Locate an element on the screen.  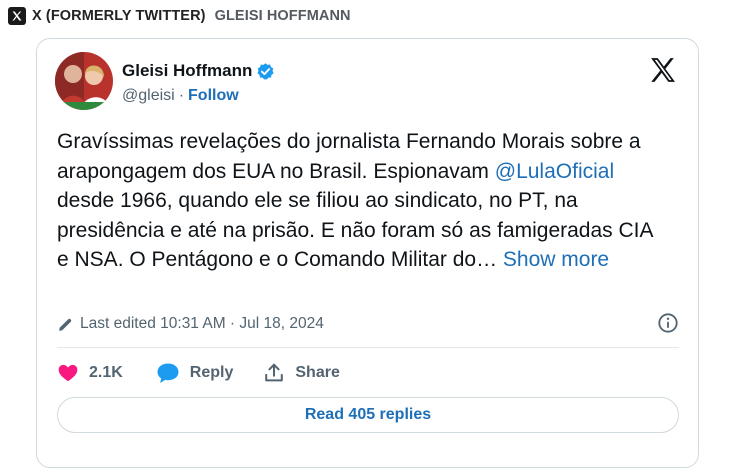
author-handle: @gleisi is located at coordinates (148, 96).